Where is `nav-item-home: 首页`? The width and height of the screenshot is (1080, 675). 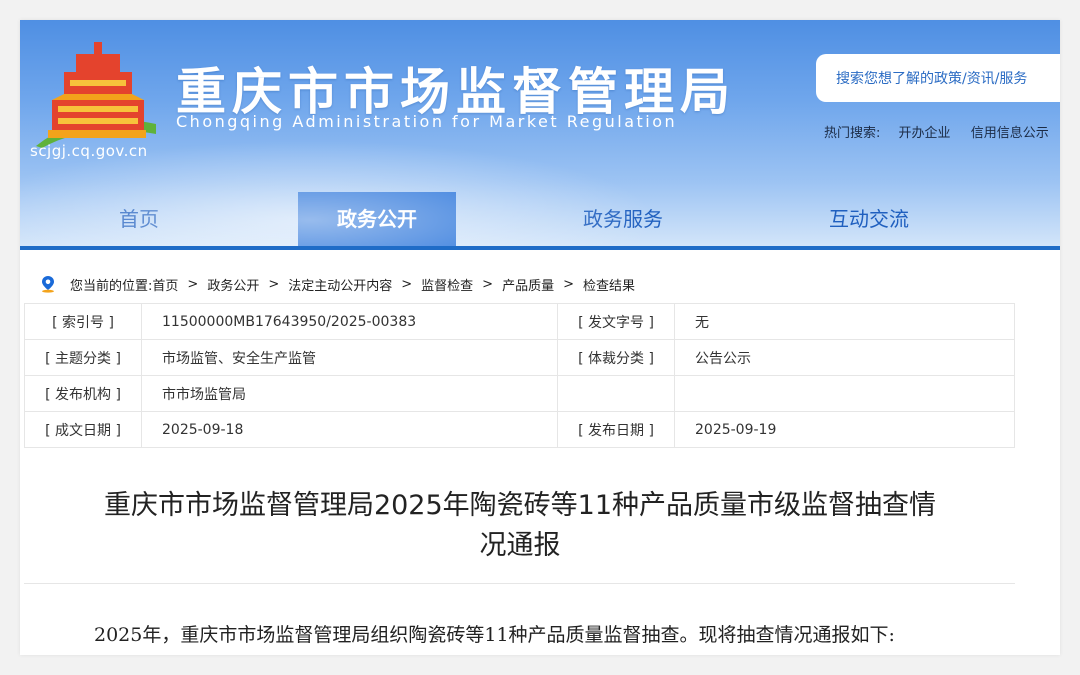 nav-item-home: 首页 is located at coordinates (139, 219).